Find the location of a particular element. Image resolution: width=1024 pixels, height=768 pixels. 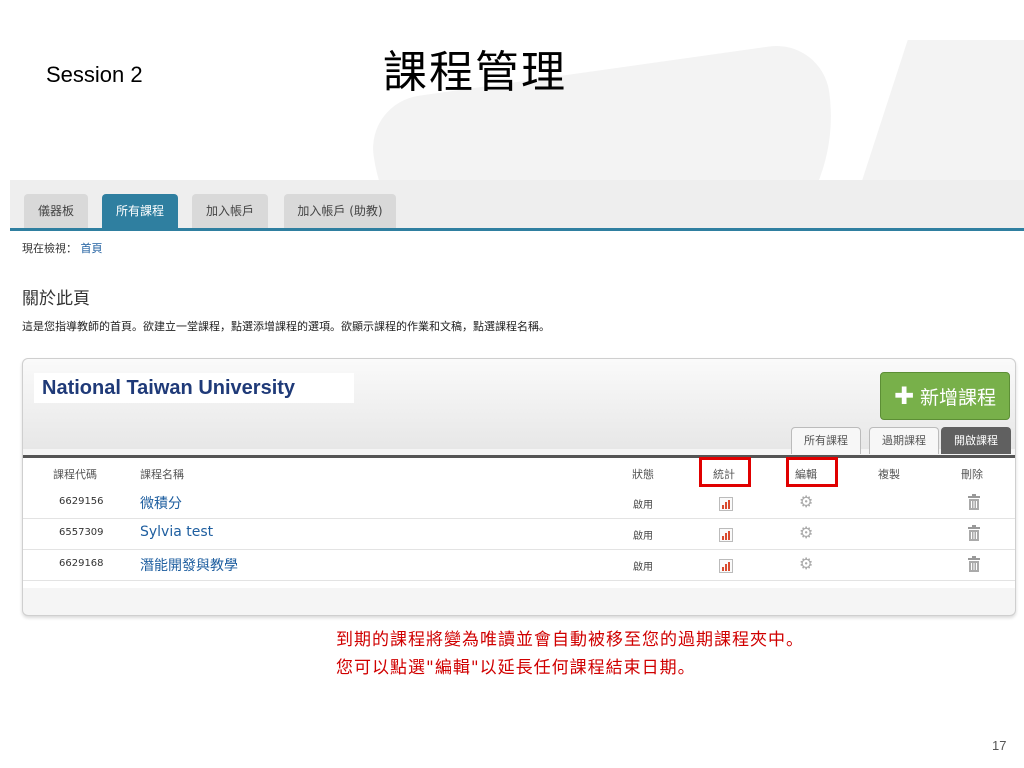

header-course-name: 課程名稱 is located at coordinates (162, 474).